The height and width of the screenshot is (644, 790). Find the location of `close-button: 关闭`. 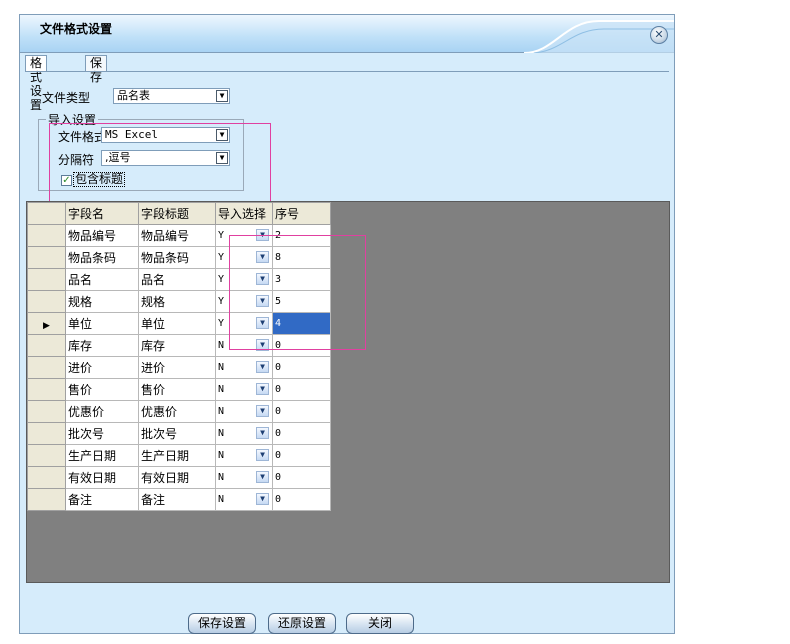

close-button: 关闭 is located at coordinates (380, 623).